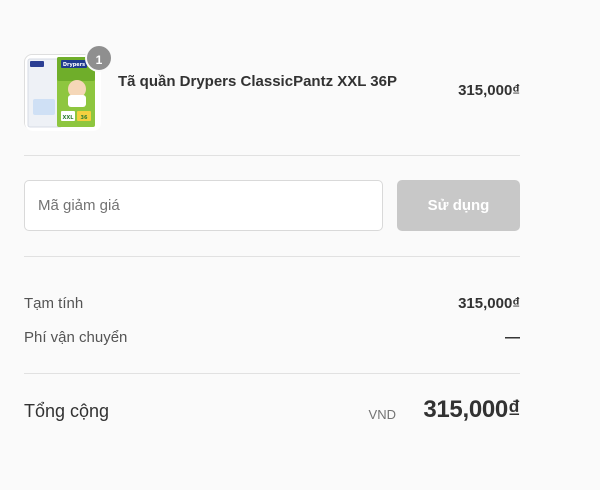 The height and width of the screenshot is (490, 600). What do you see at coordinates (69, 118) in the screenshot?
I see `svg-text: XXL` at bounding box center [69, 118].